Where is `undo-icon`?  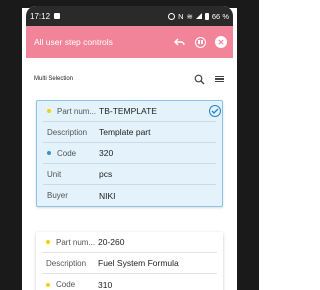 undo-icon is located at coordinates (179, 42).